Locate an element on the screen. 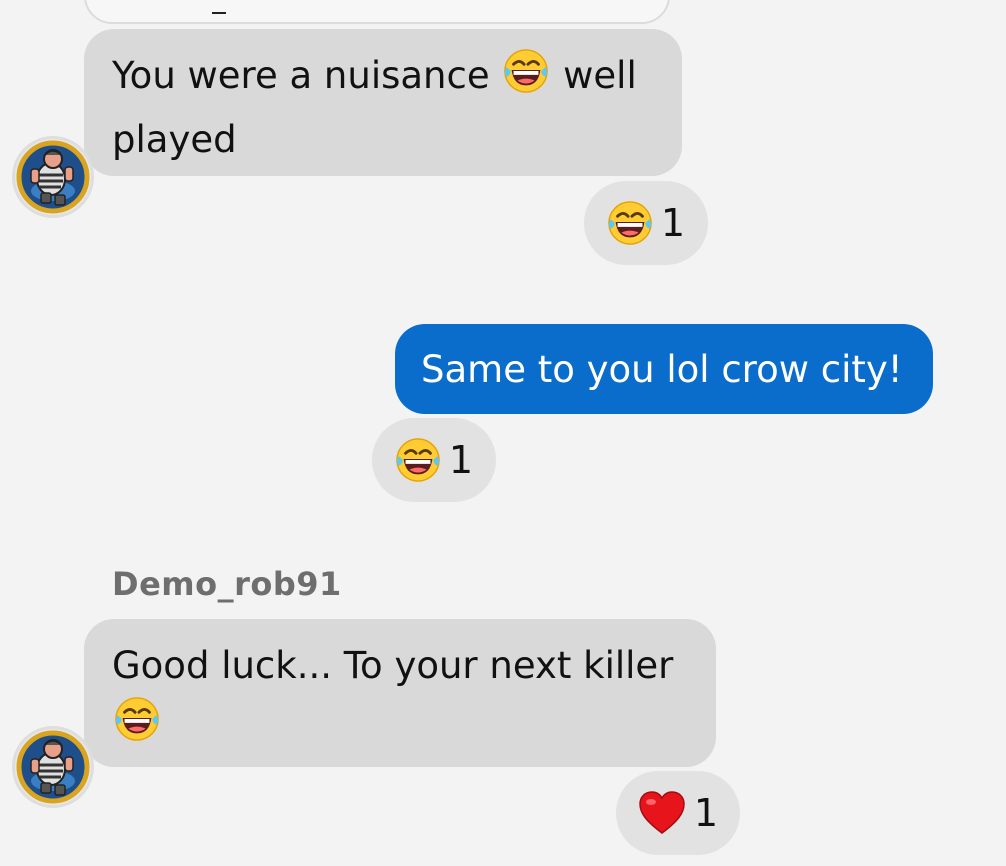 The image size is (1006, 866). sender-name: Demo_rob91 is located at coordinates (227, 584).